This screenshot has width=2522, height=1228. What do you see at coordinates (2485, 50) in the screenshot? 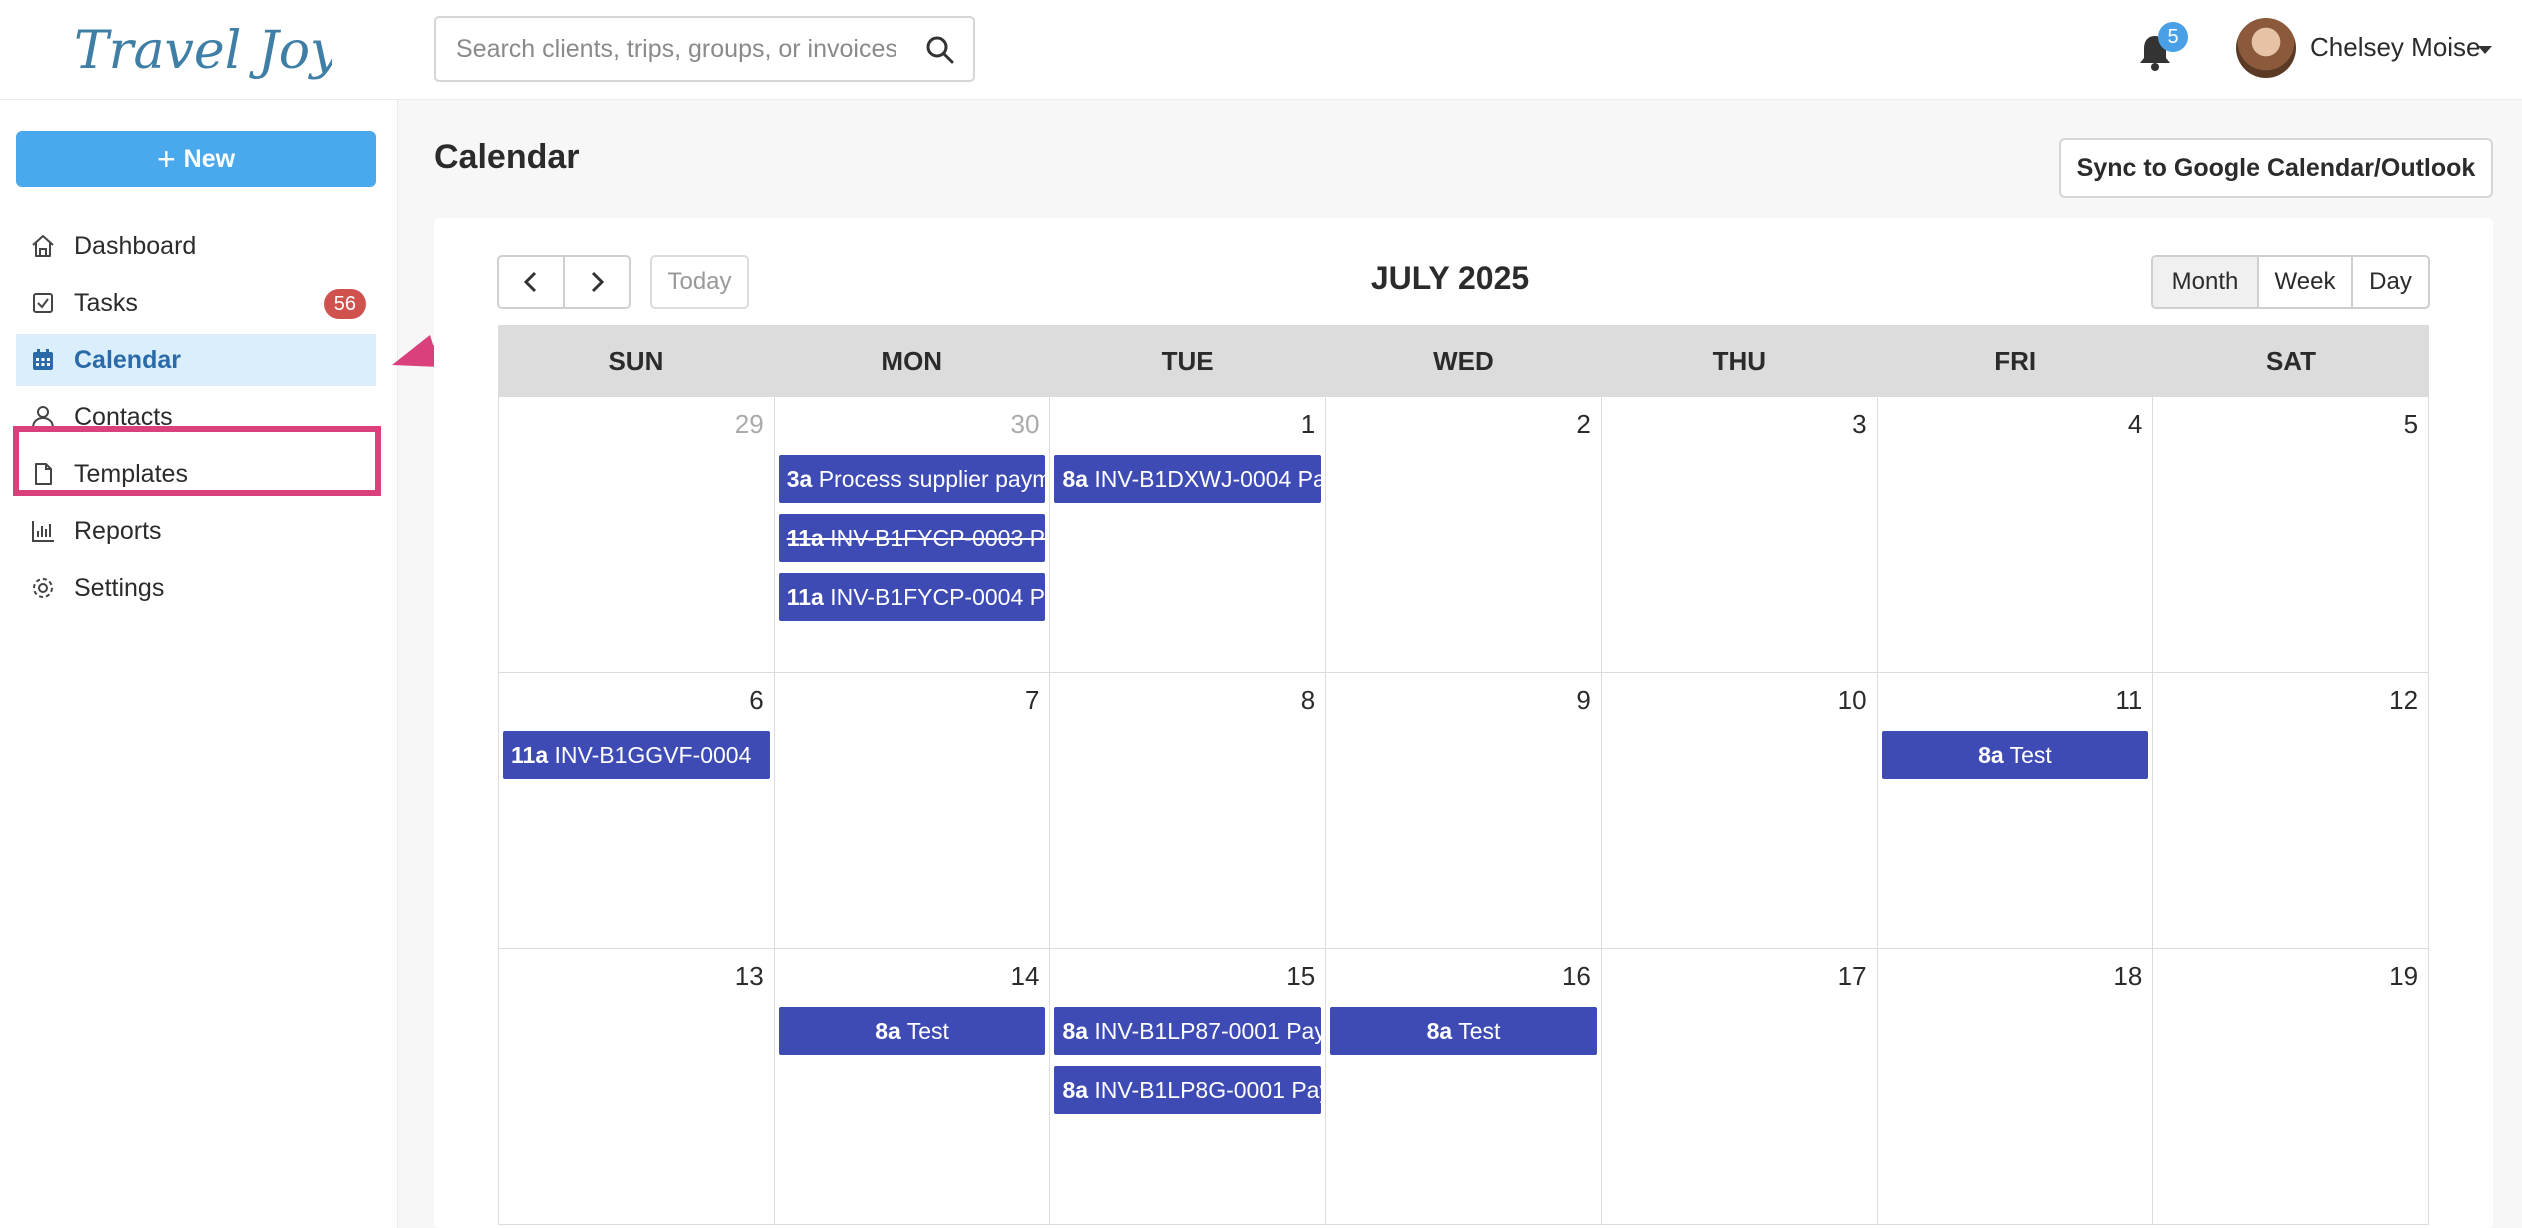
I see `chevron-down-icon` at bounding box center [2485, 50].